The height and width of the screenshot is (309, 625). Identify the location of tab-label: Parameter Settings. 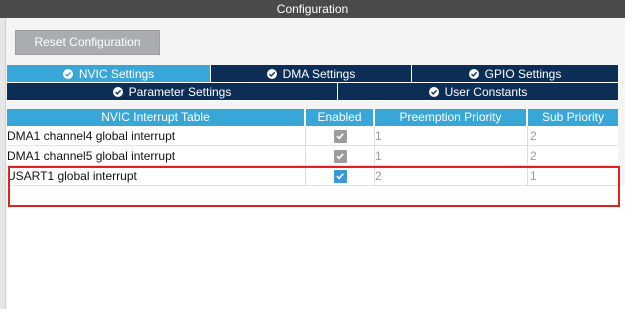
(180, 91).